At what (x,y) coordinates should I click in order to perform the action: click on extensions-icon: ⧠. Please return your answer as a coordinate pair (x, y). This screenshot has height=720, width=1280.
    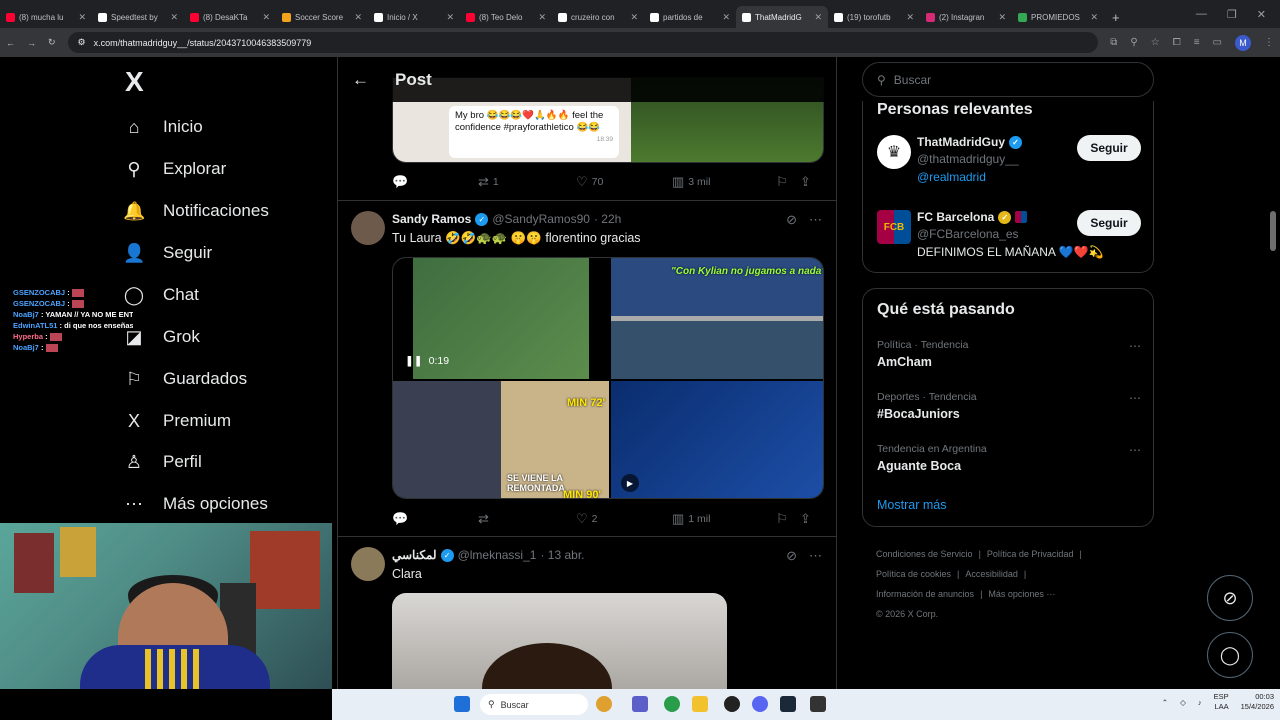
    Looking at the image, I should click on (1177, 42).